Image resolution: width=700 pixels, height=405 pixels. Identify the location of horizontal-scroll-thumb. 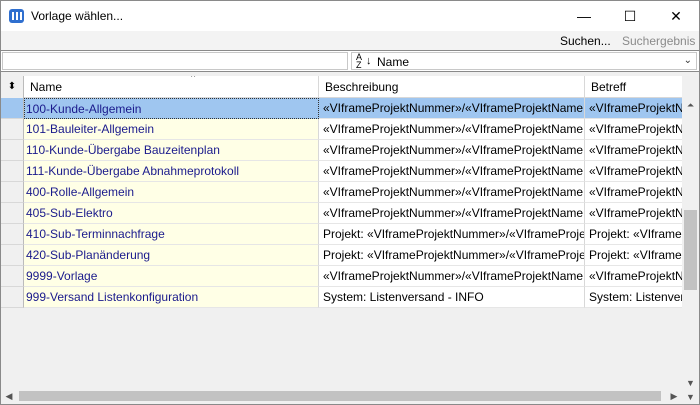
(340, 396).